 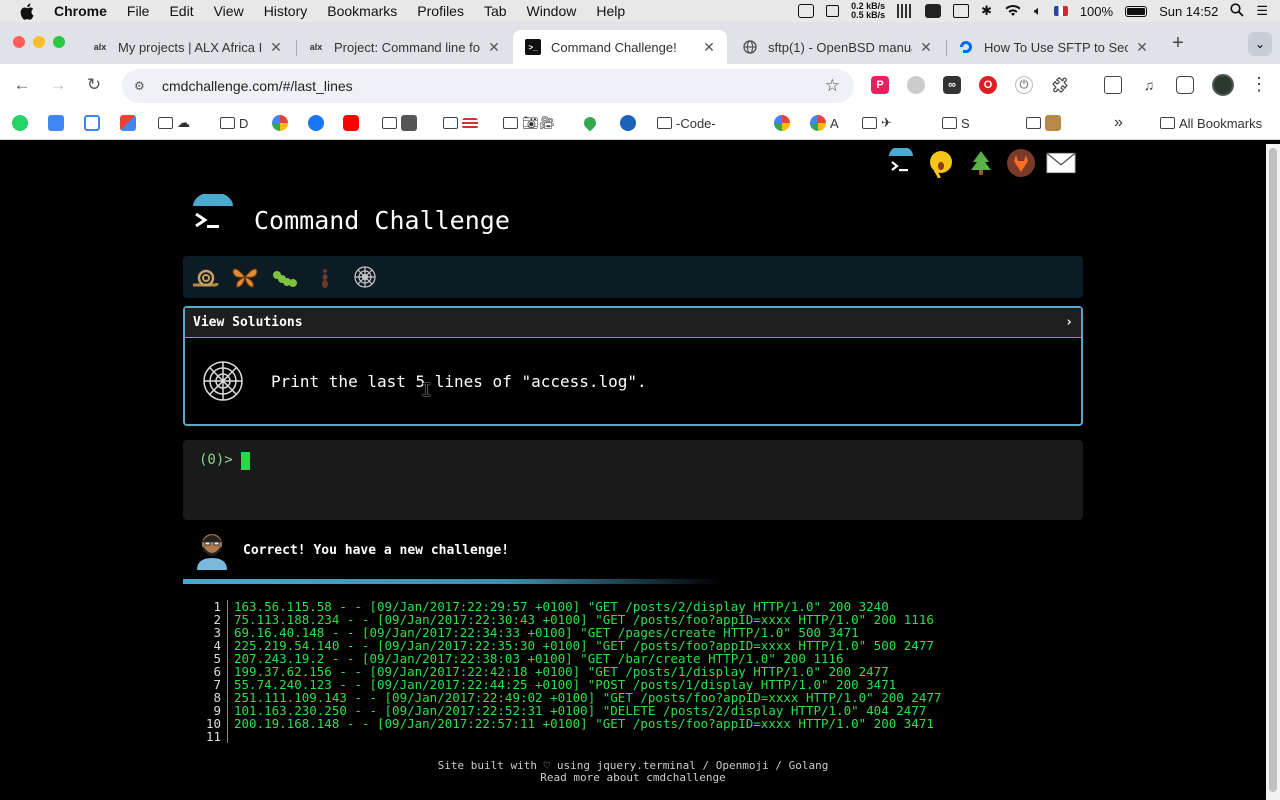 I want to click on control-center-icon: ☰, so click(x=1262, y=11).